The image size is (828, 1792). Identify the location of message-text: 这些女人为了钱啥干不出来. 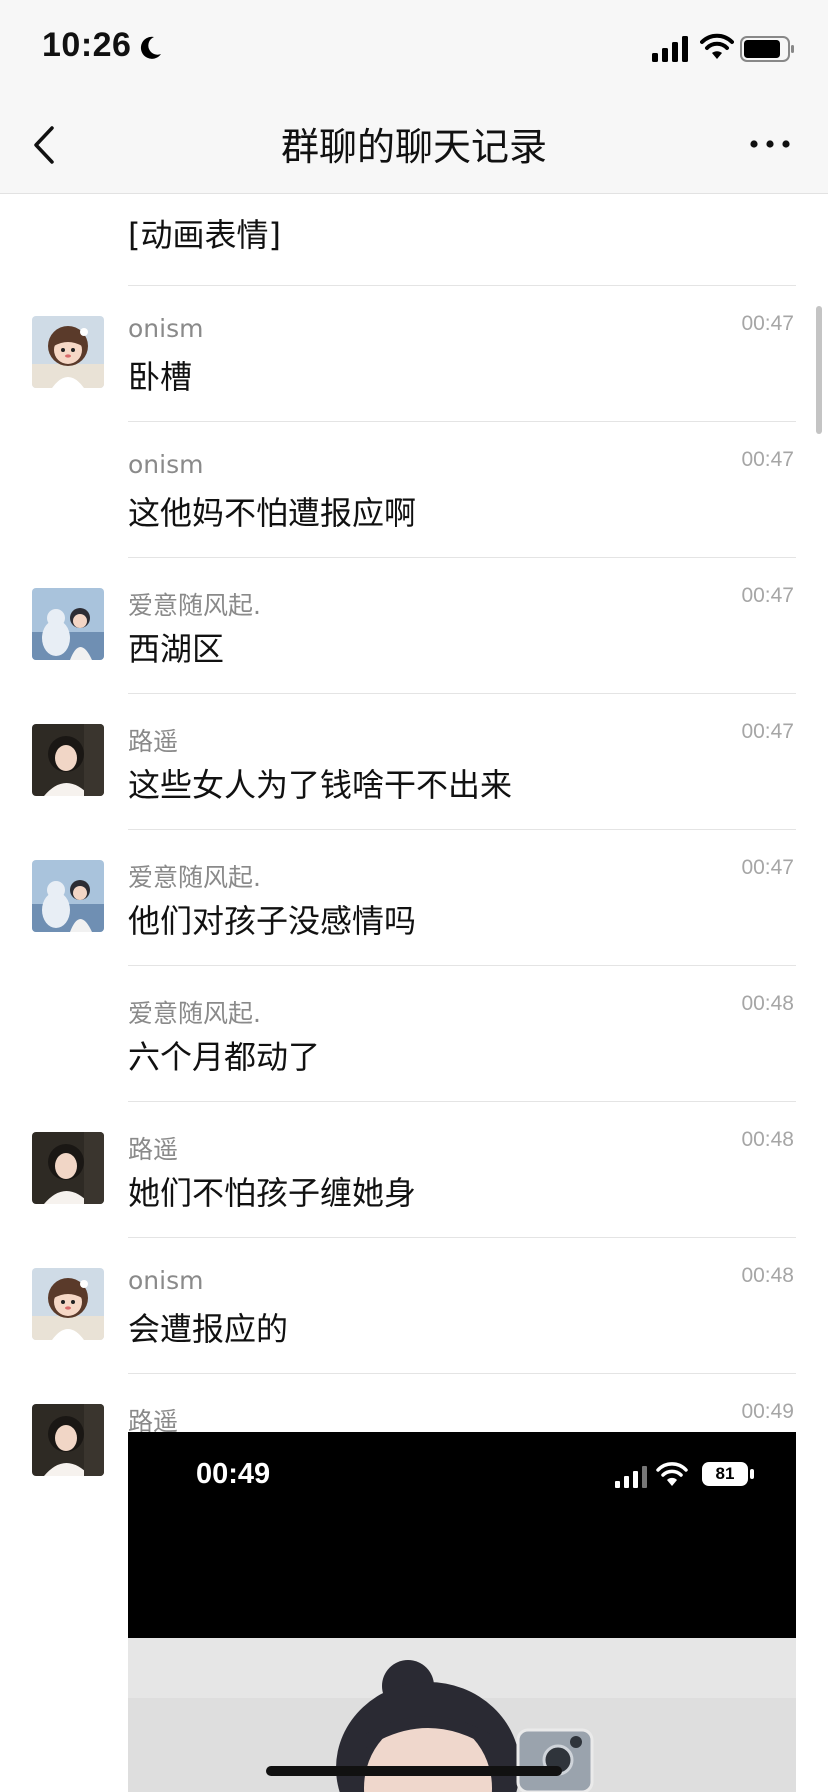
(320, 785).